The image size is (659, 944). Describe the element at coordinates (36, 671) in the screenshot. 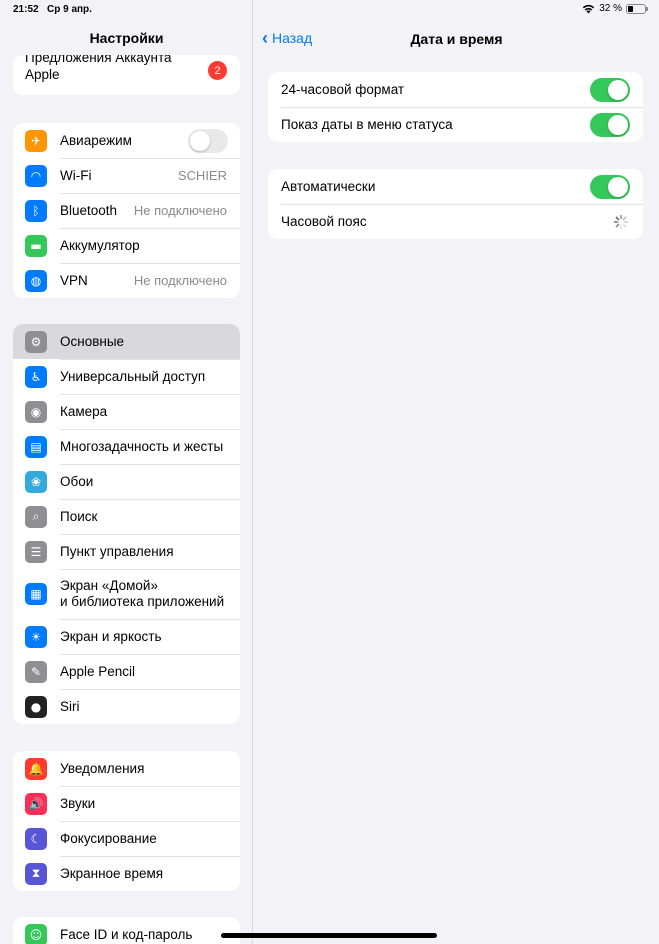

I see `pencil-icon: ✎` at that location.